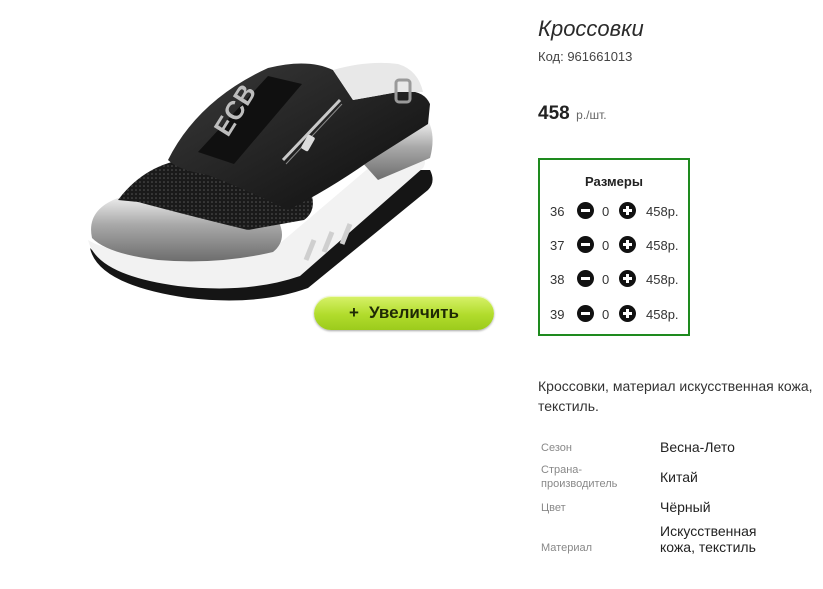 This screenshot has height=589, width=823. Describe the element at coordinates (591, 28) in the screenshot. I see `product-title: Кроссовки` at that location.